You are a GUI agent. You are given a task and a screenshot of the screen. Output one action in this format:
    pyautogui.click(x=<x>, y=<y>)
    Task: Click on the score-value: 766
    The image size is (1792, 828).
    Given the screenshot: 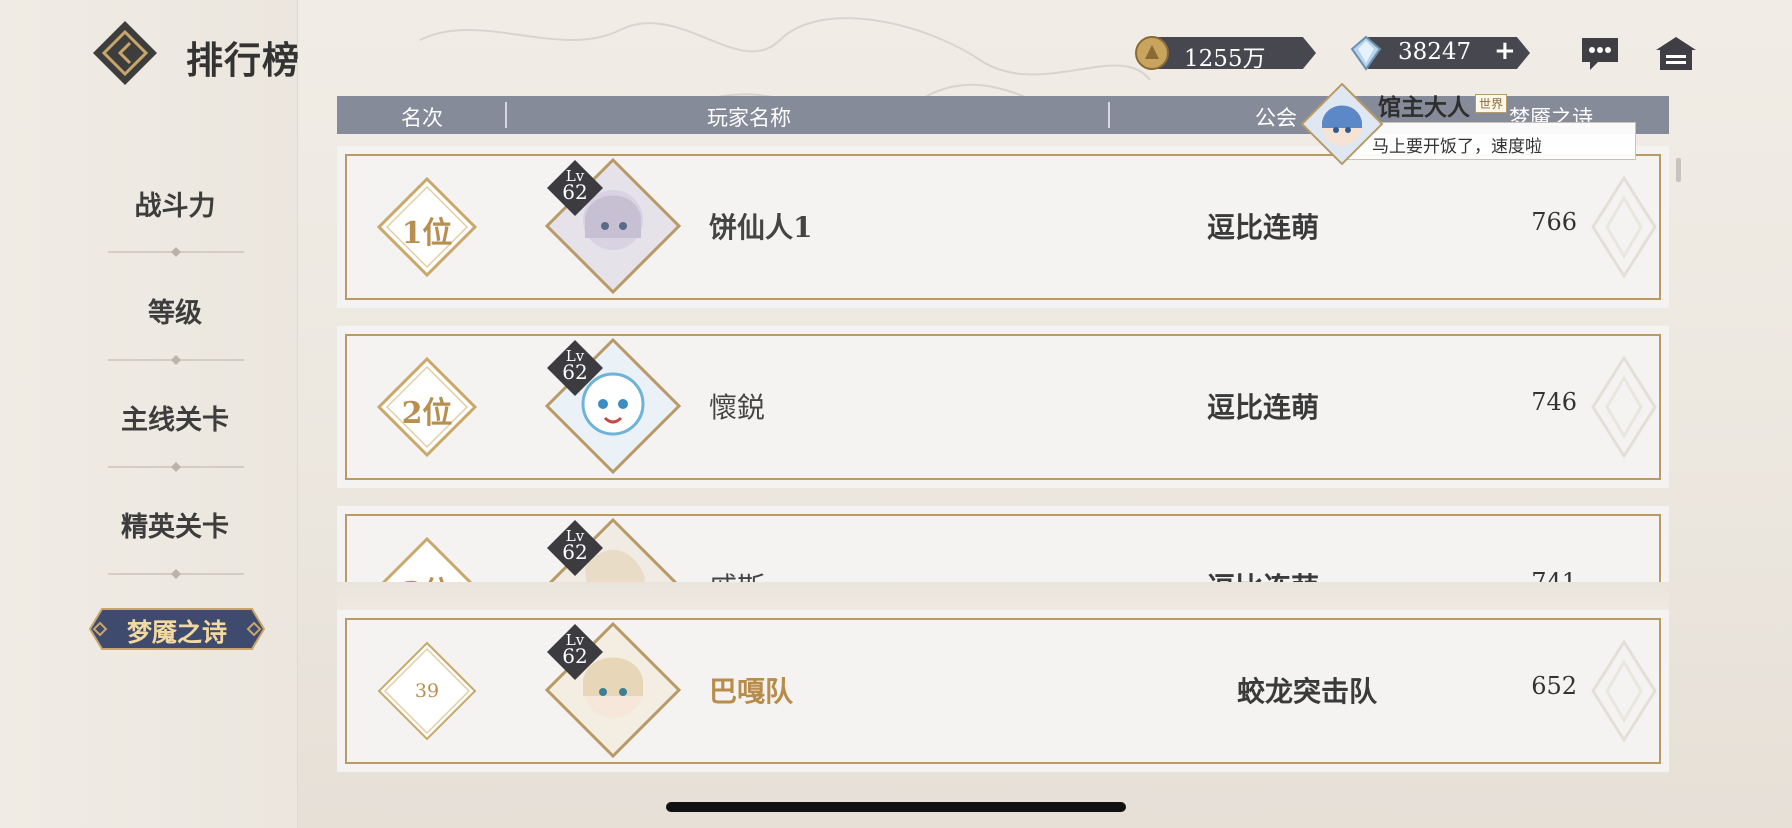 What is the action you would take?
    pyautogui.click(x=1554, y=222)
    